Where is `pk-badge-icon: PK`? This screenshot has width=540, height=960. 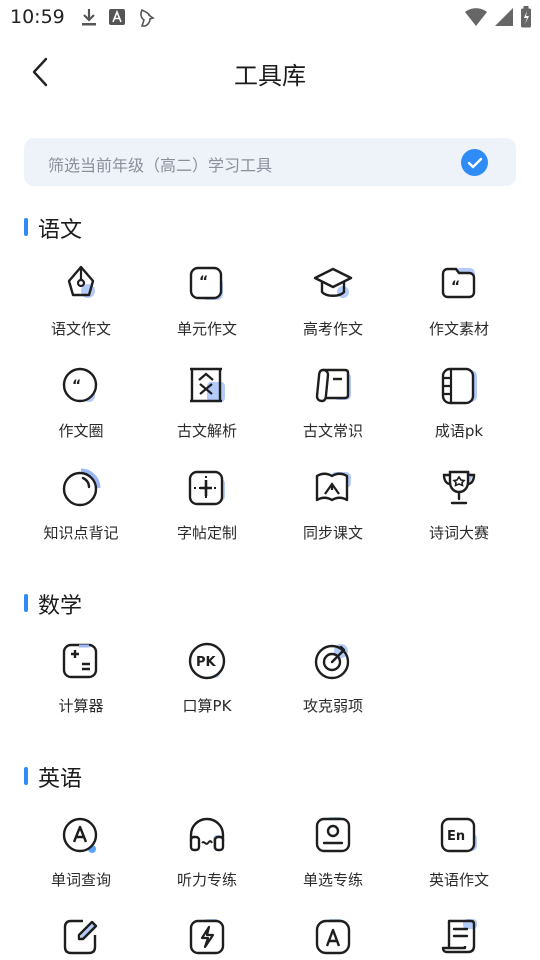 pk-badge-icon: PK is located at coordinates (207, 661).